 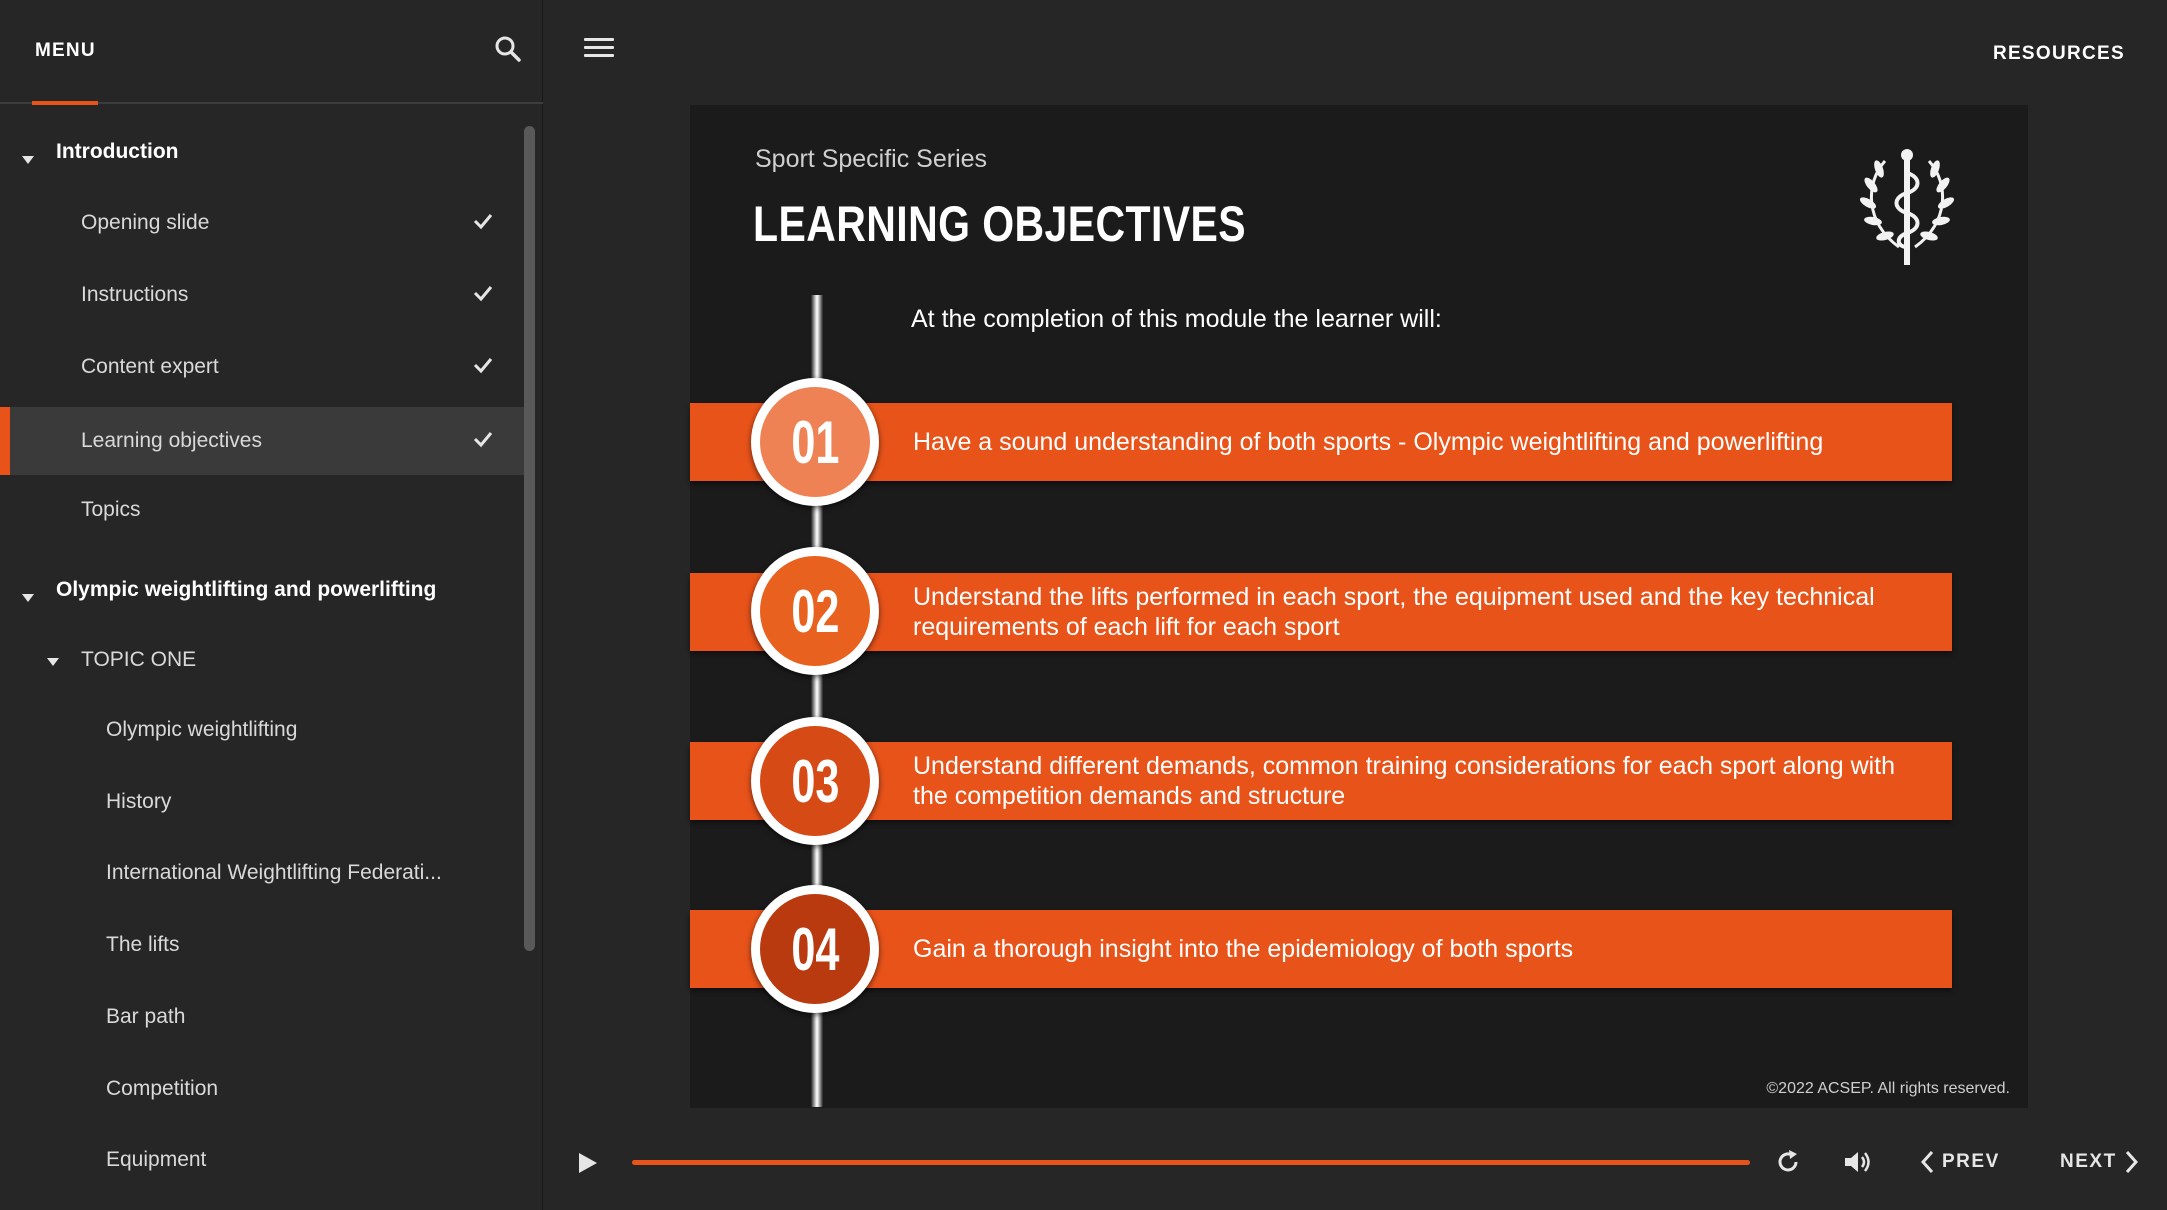 I want to click on sidebar-section-introduction: Introduction, so click(x=262, y=152).